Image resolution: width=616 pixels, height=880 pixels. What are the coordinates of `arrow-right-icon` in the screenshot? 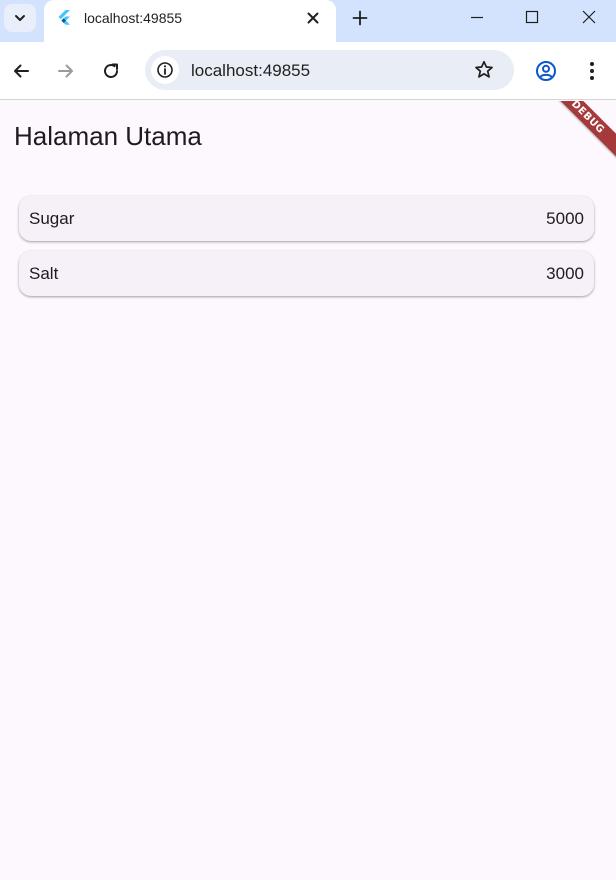 It's located at (65, 71).